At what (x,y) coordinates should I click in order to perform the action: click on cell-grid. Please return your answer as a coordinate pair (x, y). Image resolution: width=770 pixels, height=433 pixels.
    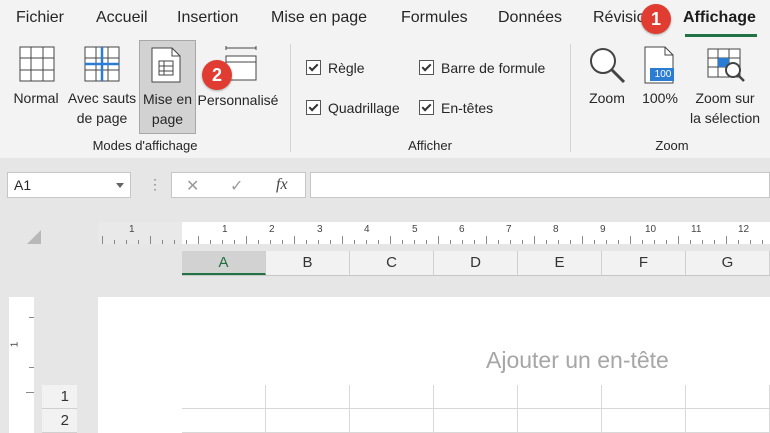
    Looking at the image, I should click on (476, 409).